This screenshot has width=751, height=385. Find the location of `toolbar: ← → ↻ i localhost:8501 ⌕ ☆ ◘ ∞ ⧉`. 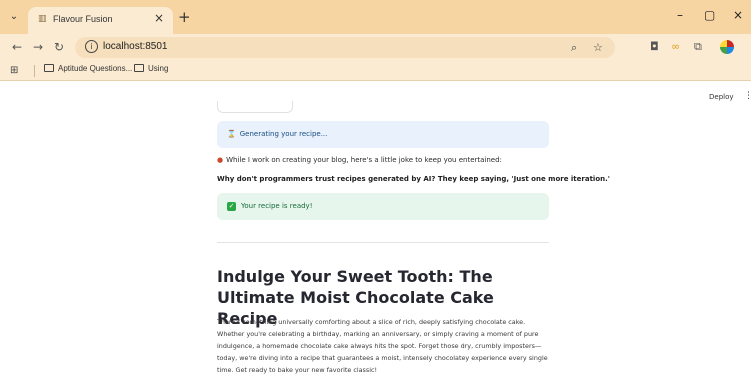

toolbar: ← → ↻ i localhost:8501 ⌕ ☆ ◘ ∞ ⧉ is located at coordinates (375, 47).